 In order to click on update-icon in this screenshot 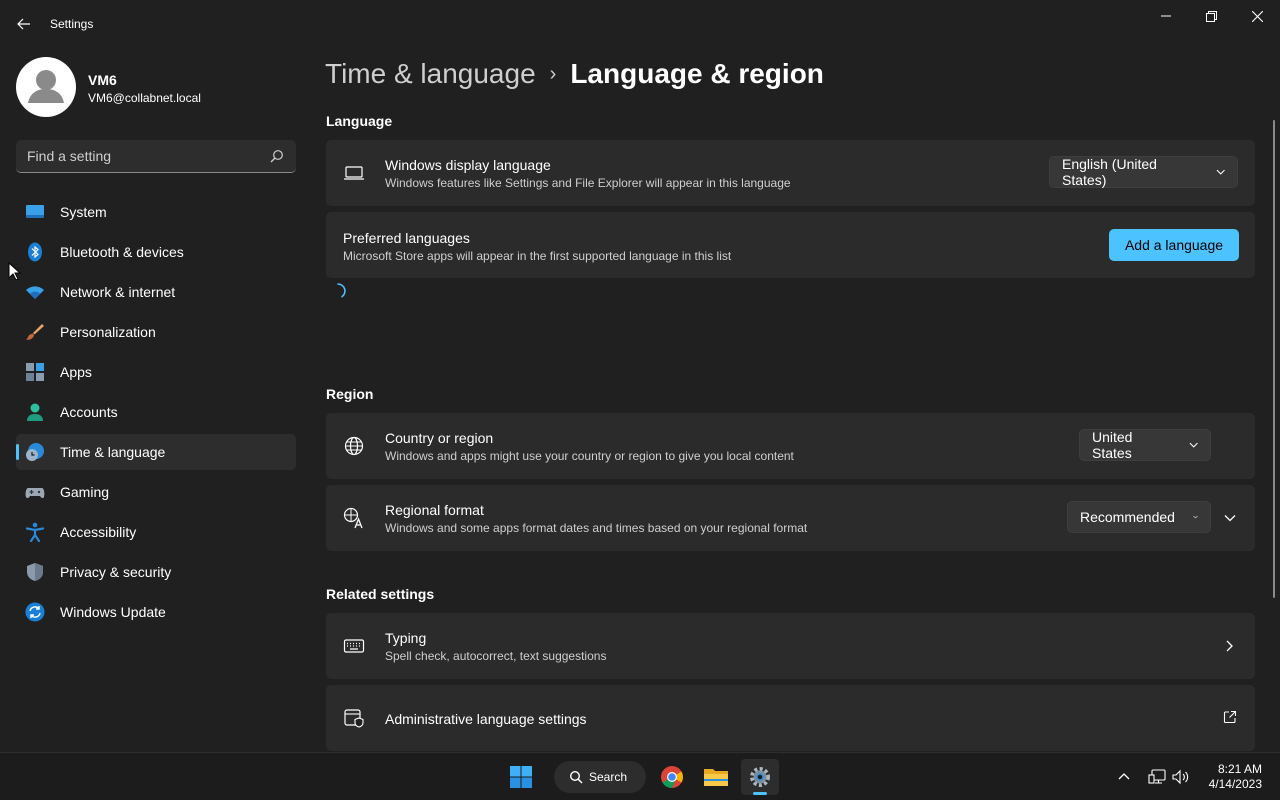, I will do `click(35, 612)`.